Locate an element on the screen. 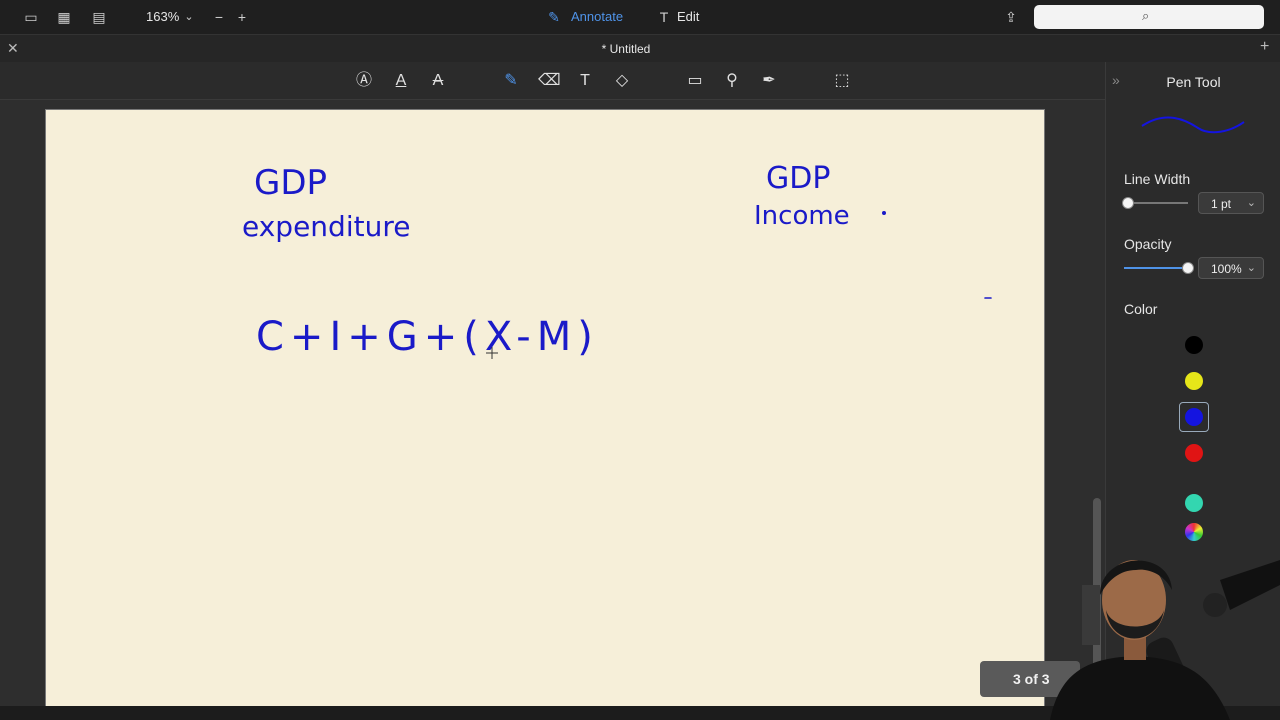 The height and width of the screenshot is (720, 1280). handwritten-right-title-line2: Income is located at coordinates (802, 216).